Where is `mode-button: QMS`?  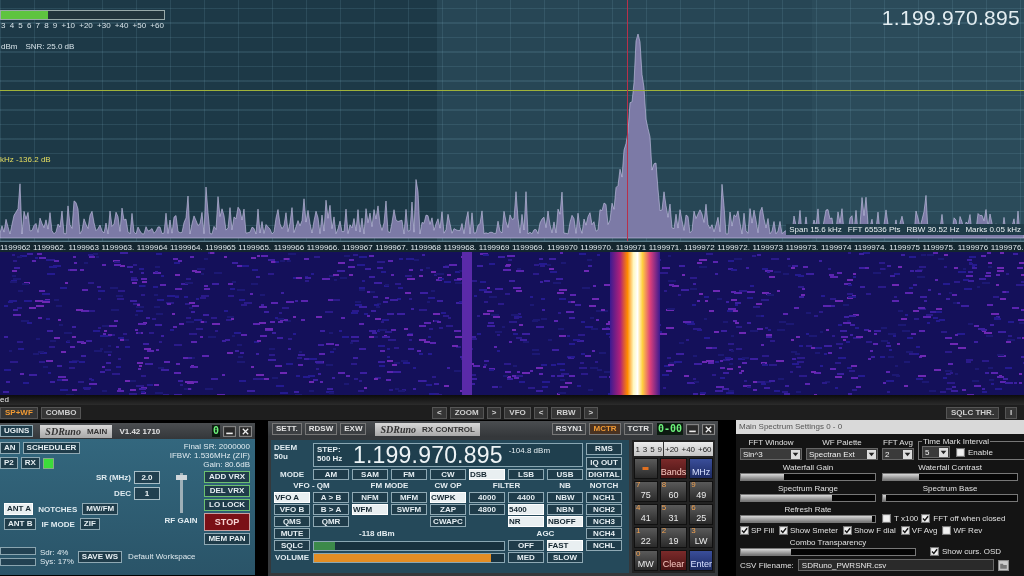
mode-button: QMS is located at coordinates (292, 521).